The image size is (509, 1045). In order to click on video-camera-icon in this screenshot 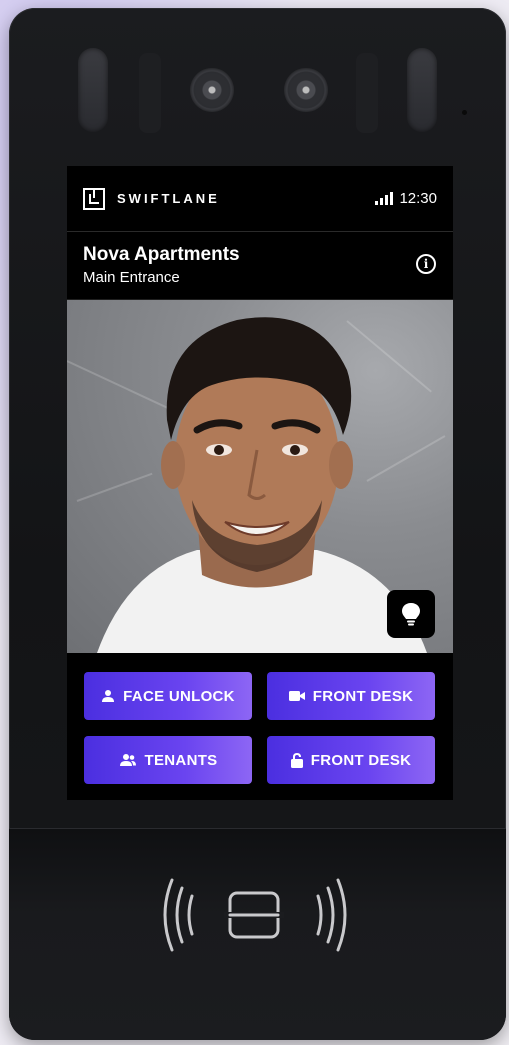, I will do `click(296, 696)`.